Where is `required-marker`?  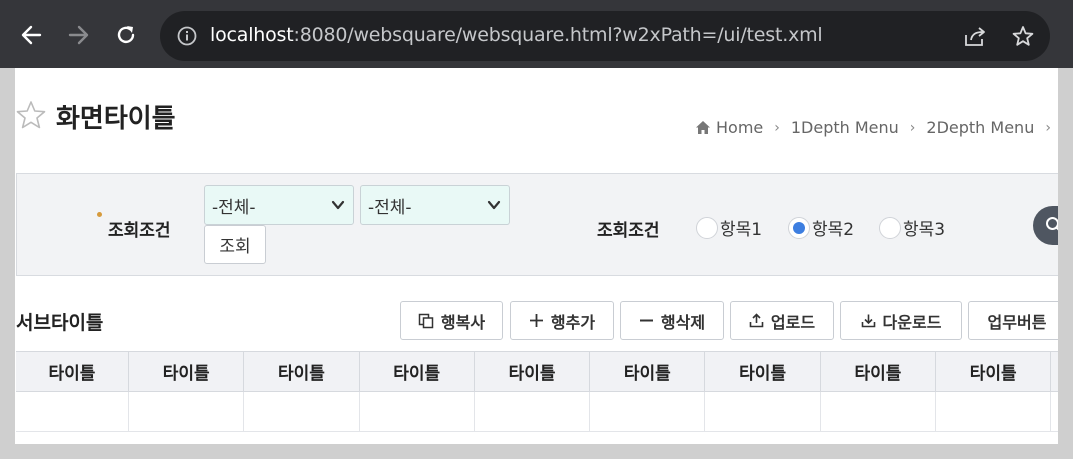 required-marker is located at coordinates (99, 214).